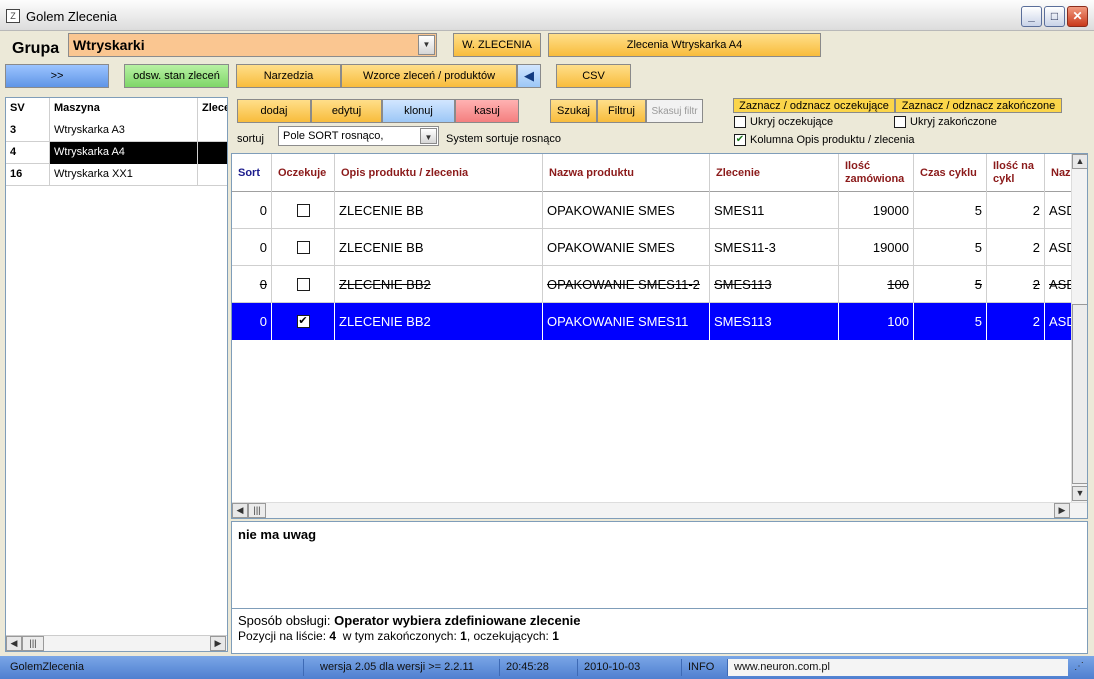 The width and height of the screenshot is (1094, 679). Describe the element at coordinates (898, 667) in the screenshot. I see `status-url: www.neuron.com.pl` at that location.